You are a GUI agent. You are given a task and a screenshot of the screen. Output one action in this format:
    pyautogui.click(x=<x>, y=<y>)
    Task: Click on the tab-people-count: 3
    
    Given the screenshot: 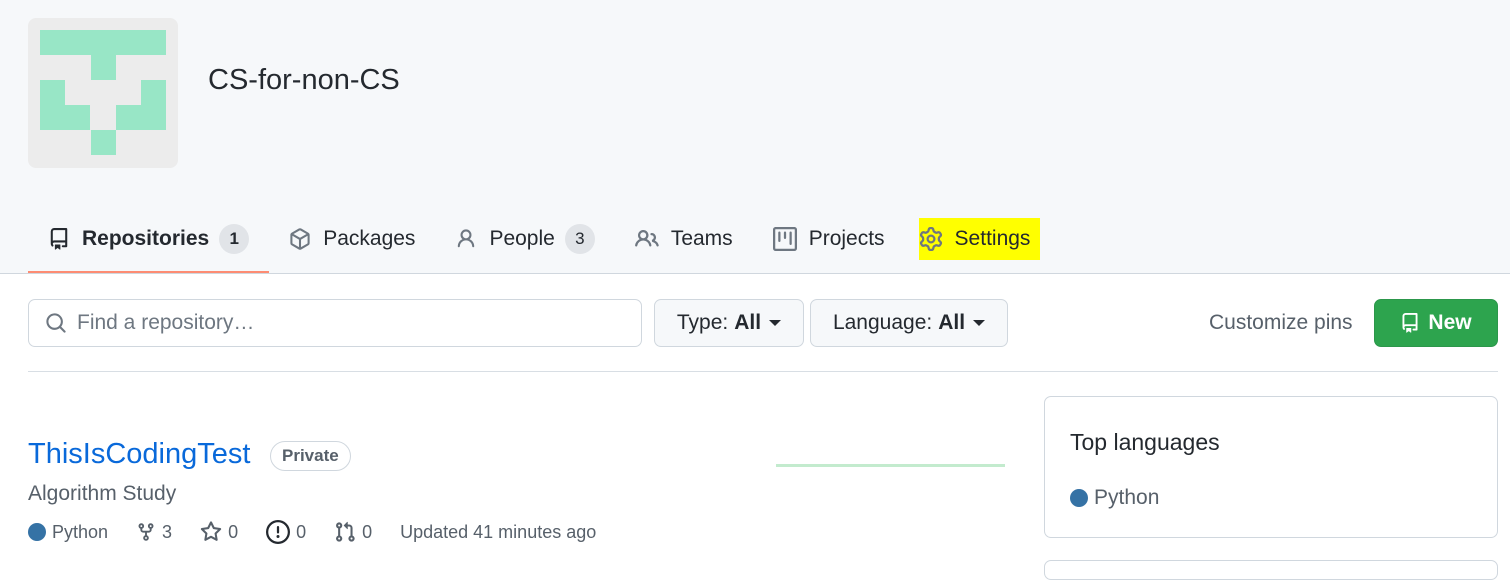 What is the action you would take?
    pyautogui.click(x=579, y=239)
    